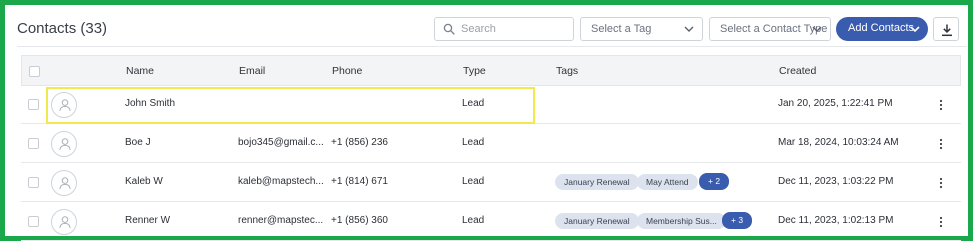 The width and height of the screenshot is (973, 241). Describe the element at coordinates (478, 29) in the screenshot. I see `search-placeholder: Search` at that location.